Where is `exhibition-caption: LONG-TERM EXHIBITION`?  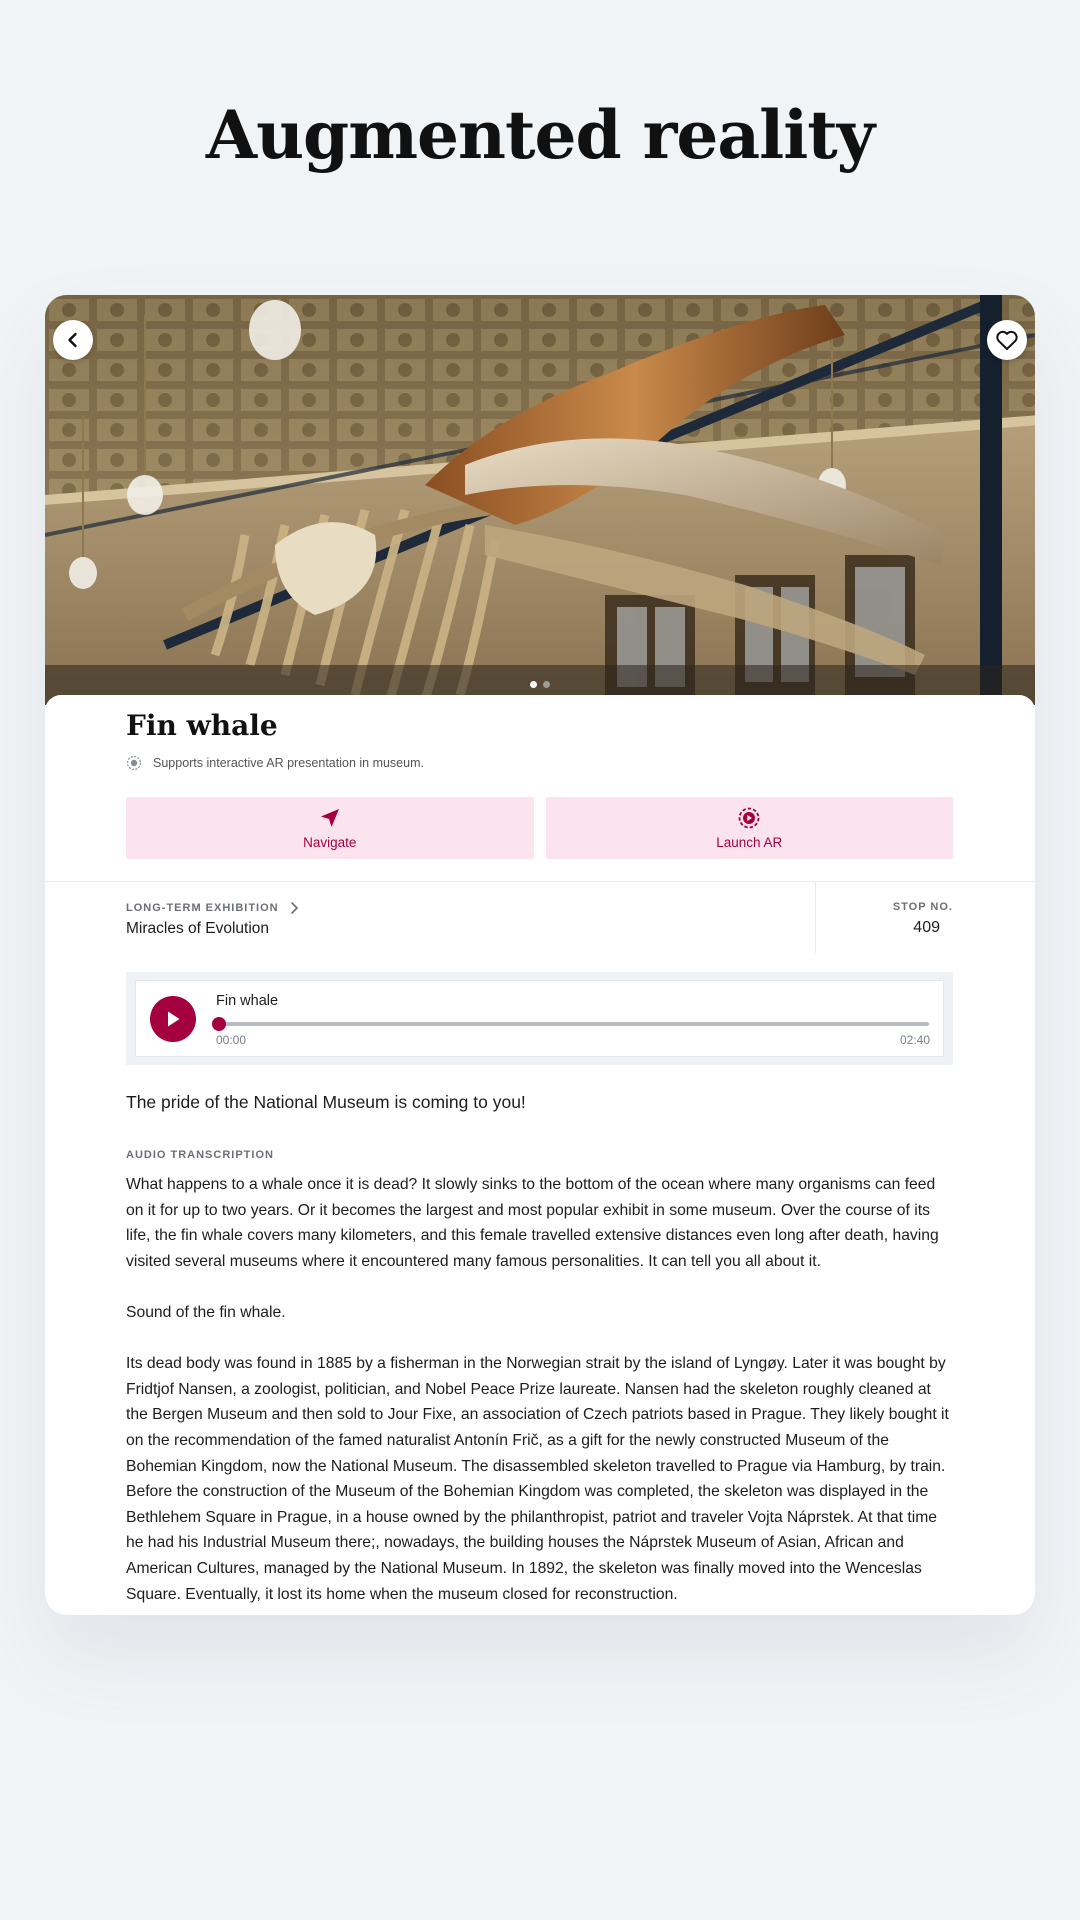 exhibition-caption: LONG-TERM EXHIBITION is located at coordinates (212, 908).